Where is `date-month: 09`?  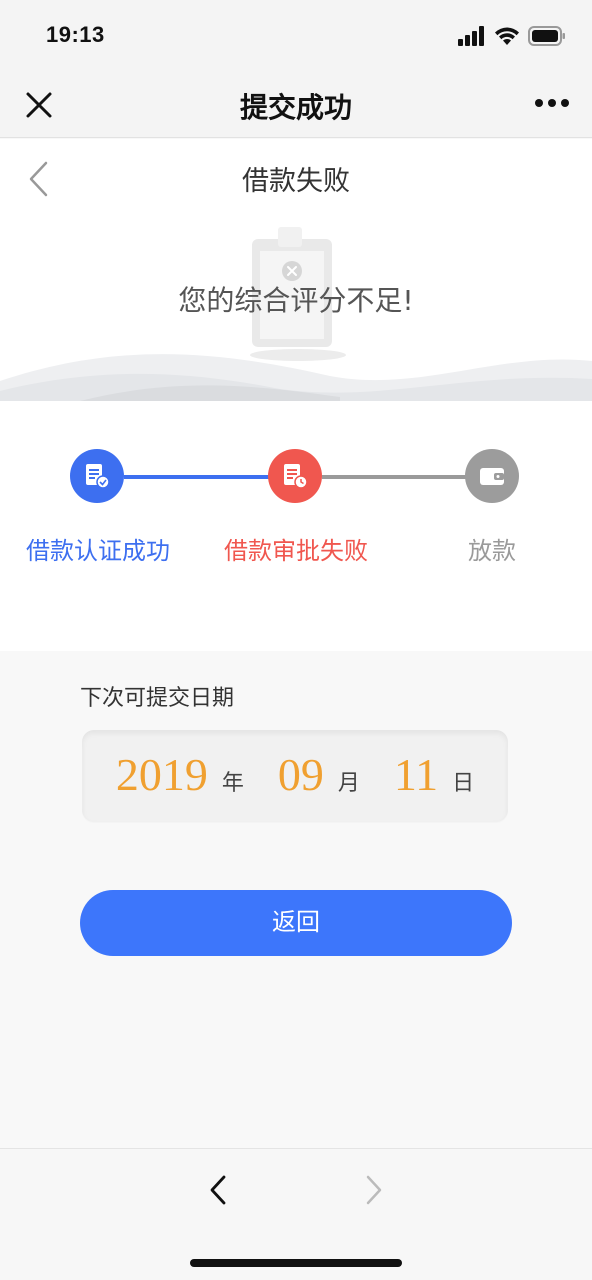
date-month: 09 is located at coordinates (300, 774).